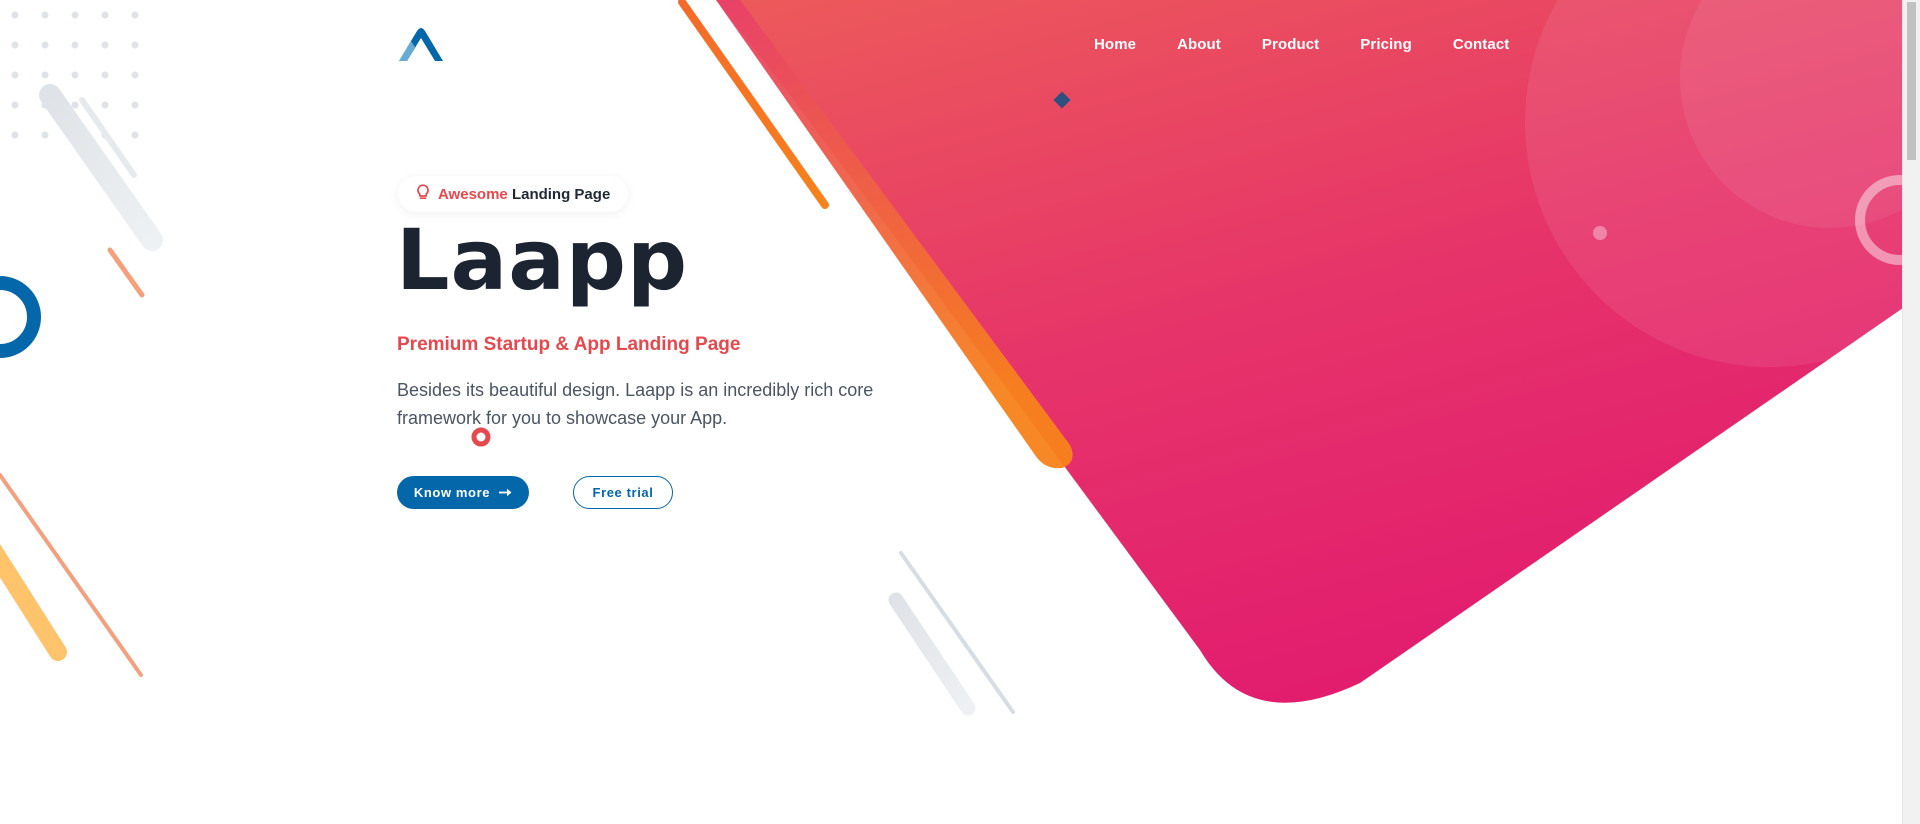  What do you see at coordinates (753, 104) in the screenshot?
I see `thin-orange-stripe` at bounding box center [753, 104].